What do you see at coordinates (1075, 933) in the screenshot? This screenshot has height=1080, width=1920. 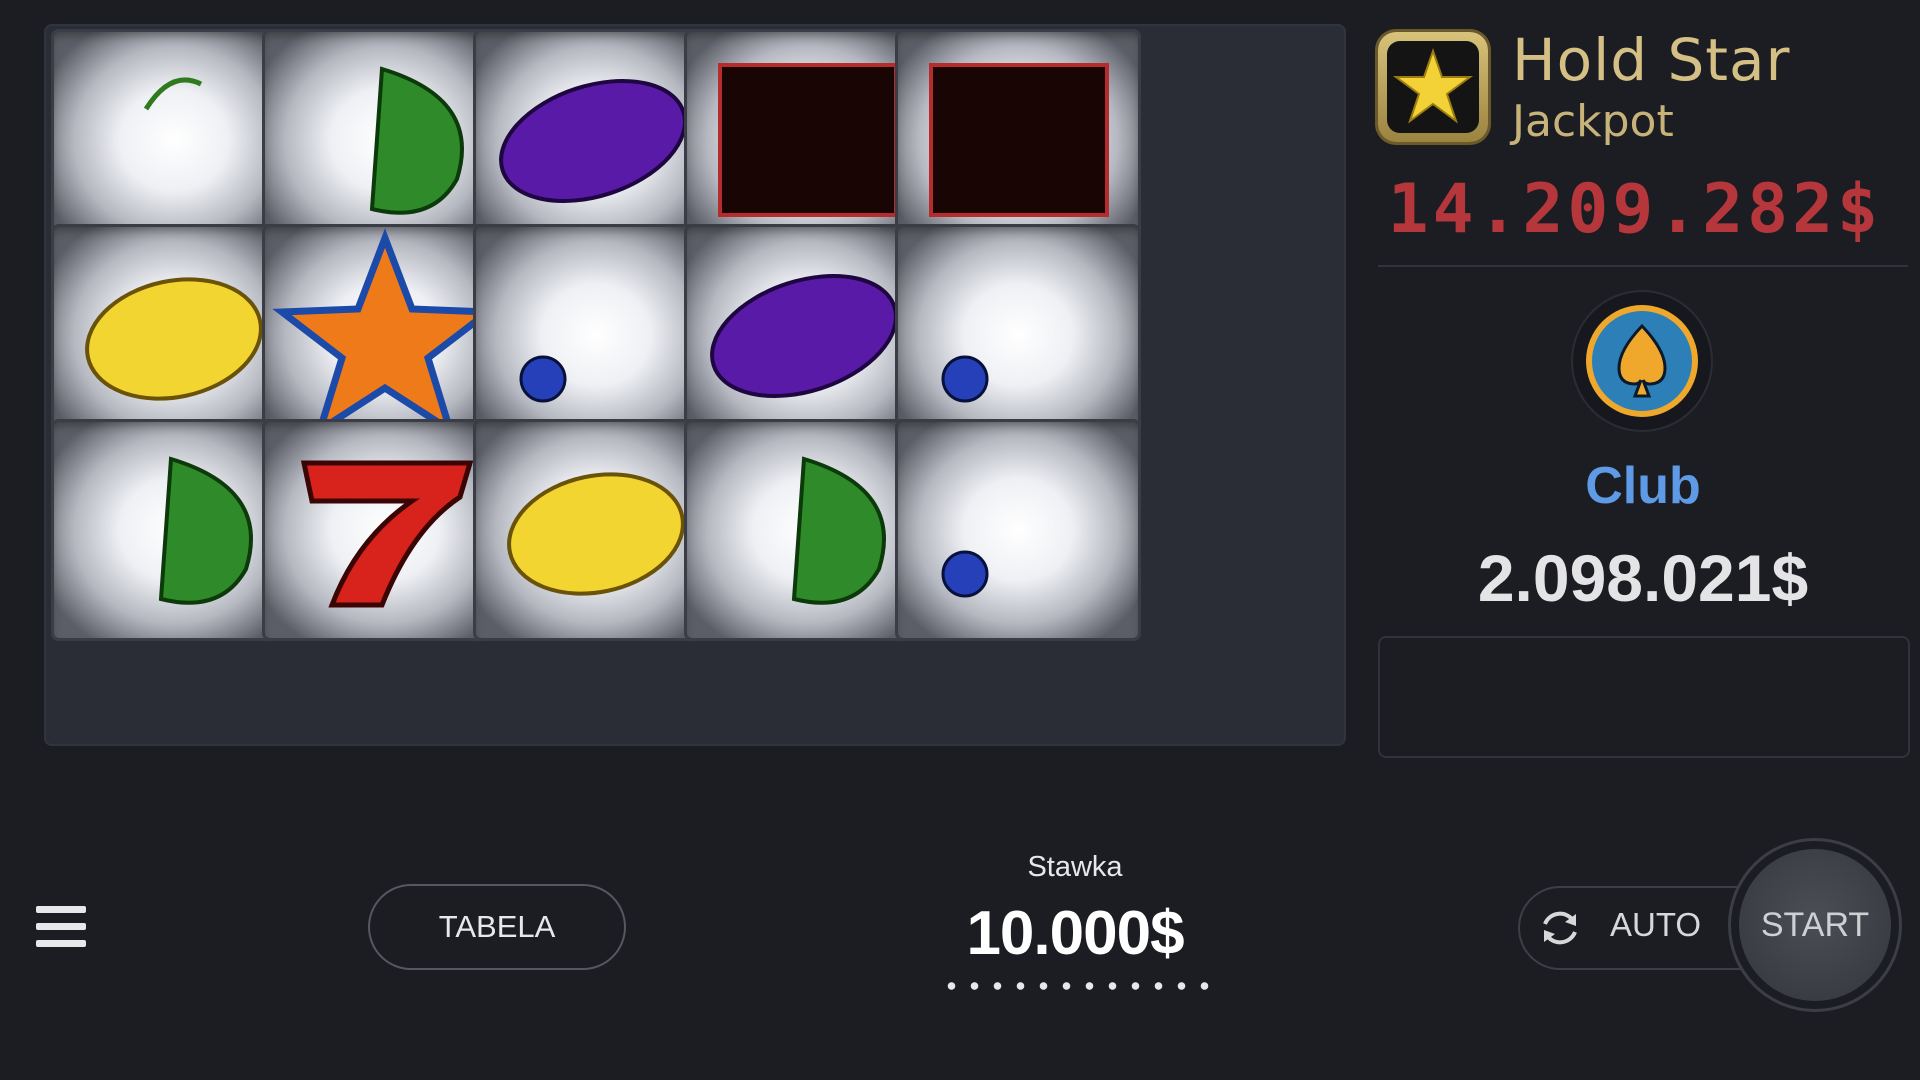 I see `stake-value: 10.000$` at bounding box center [1075, 933].